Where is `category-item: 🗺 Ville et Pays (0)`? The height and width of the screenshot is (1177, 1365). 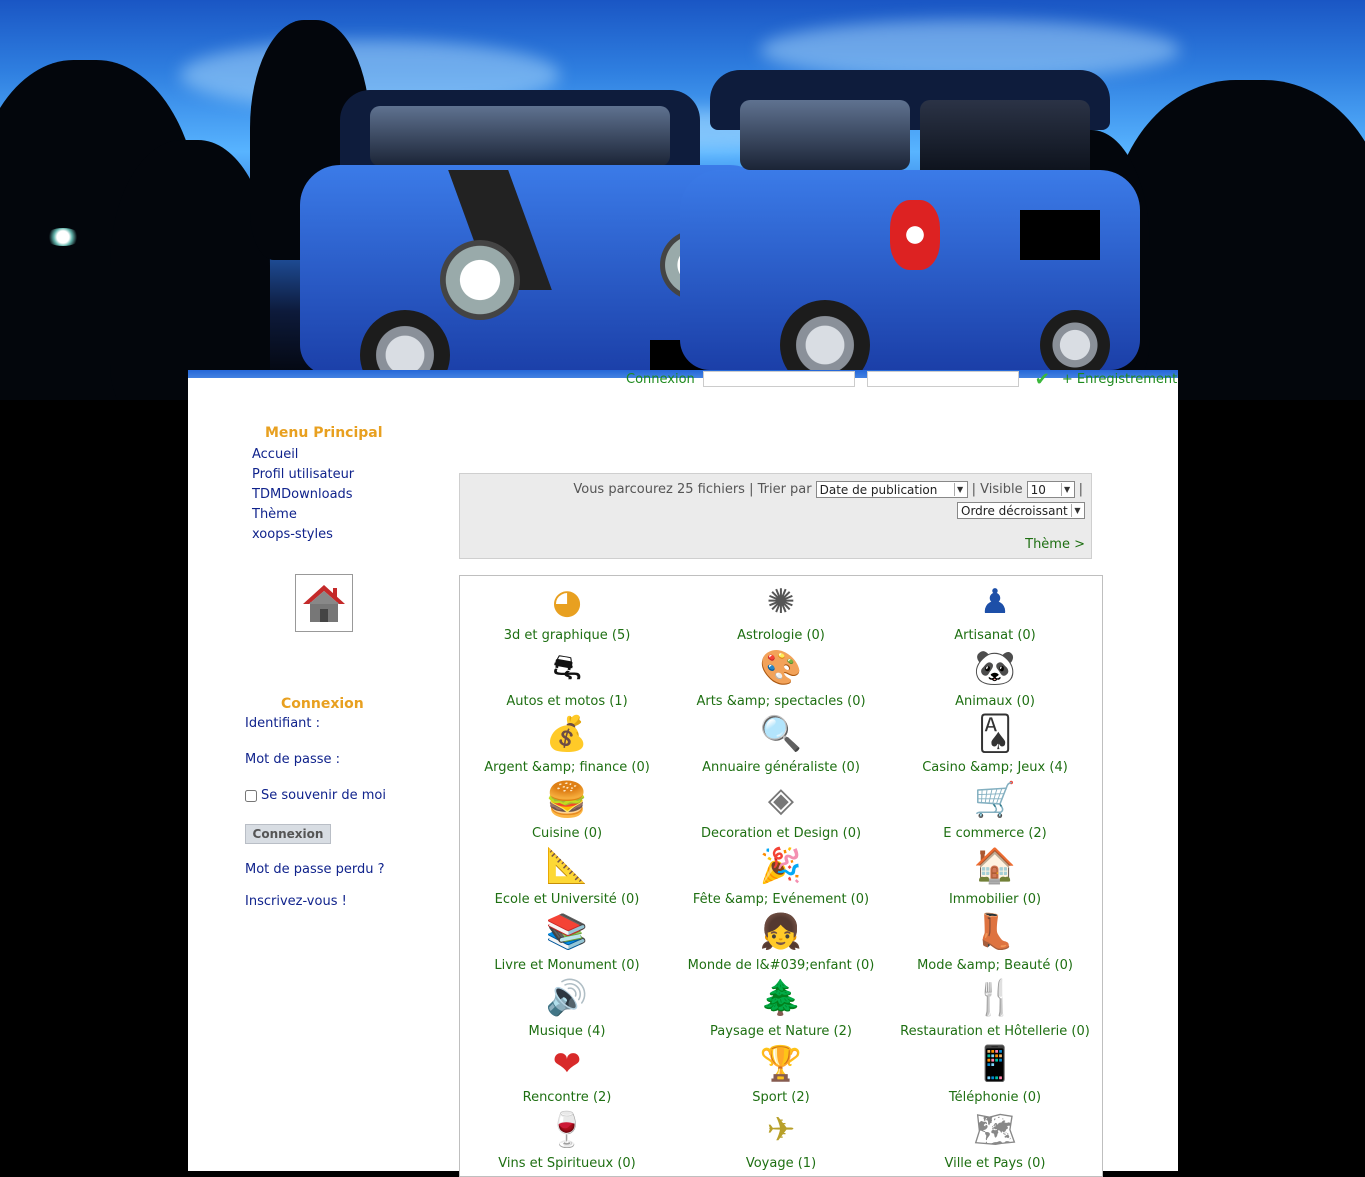
category-item: 🗺 Ville et Pays (0) is located at coordinates (995, 1138).